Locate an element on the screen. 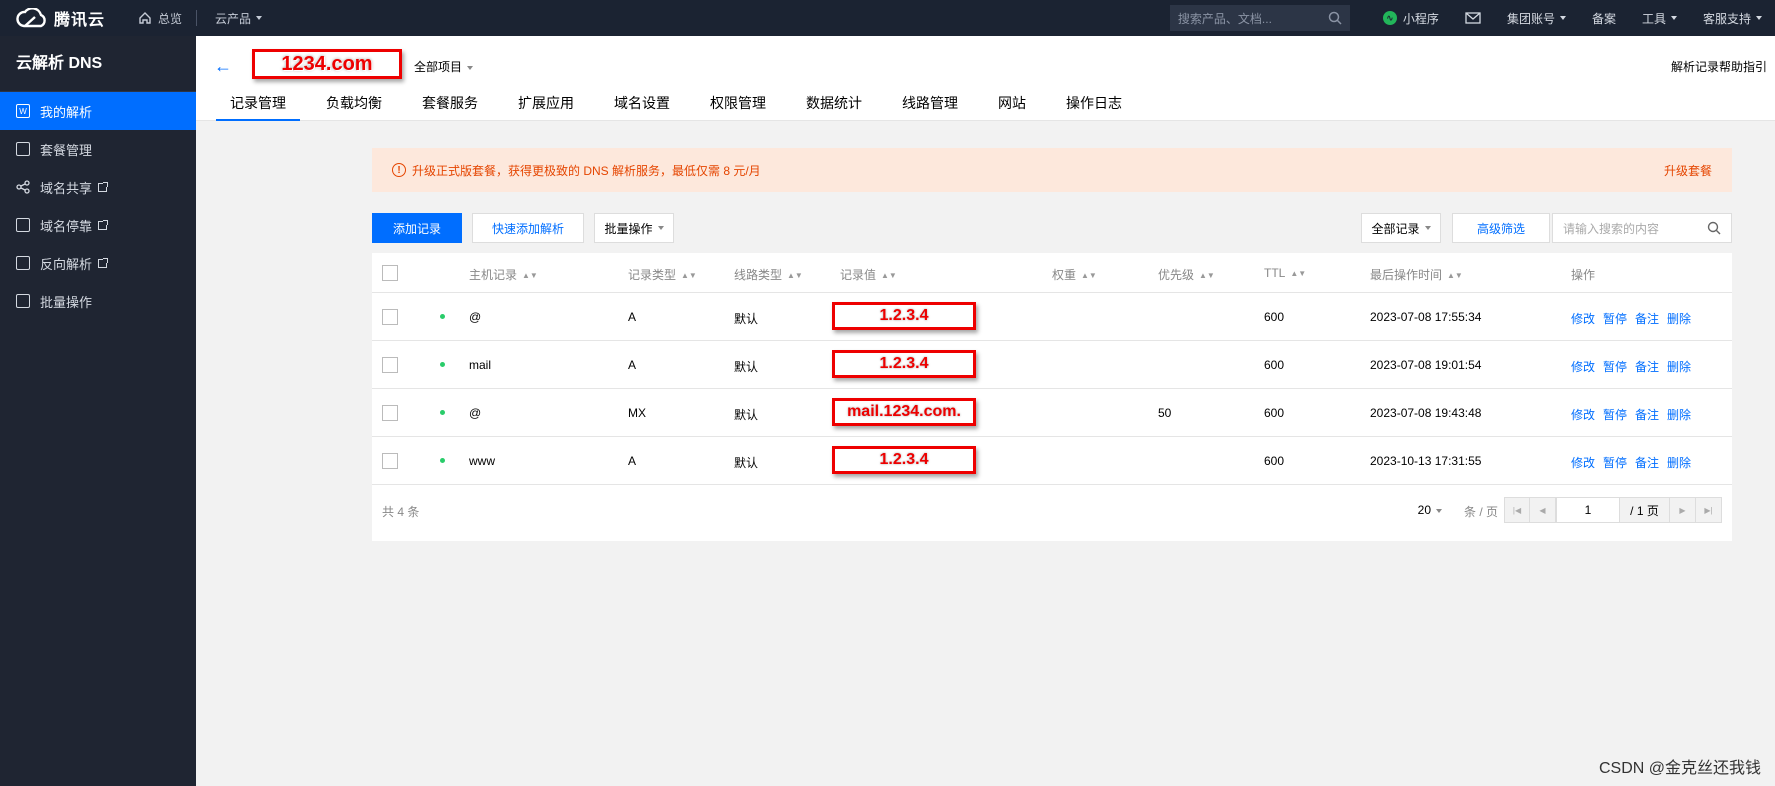  total-count: 共 4 条 is located at coordinates (401, 512).